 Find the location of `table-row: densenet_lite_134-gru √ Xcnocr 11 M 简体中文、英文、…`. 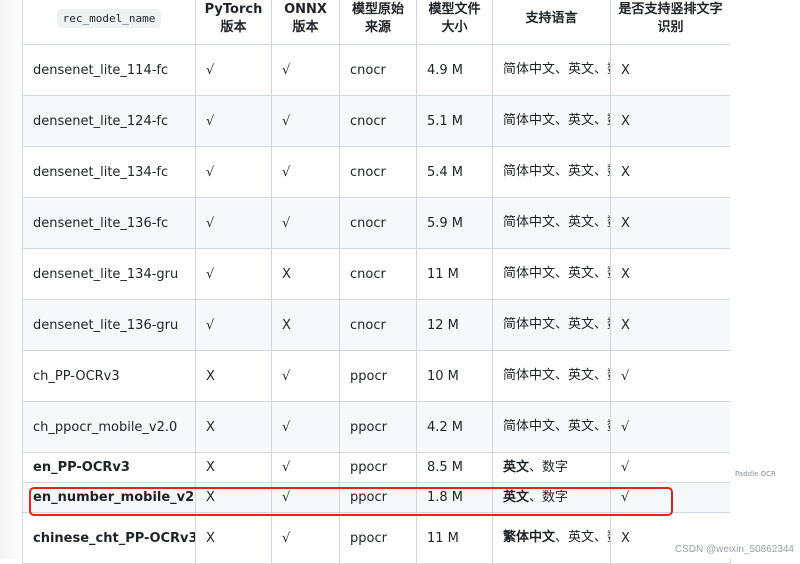

table-row: densenet_lite_134-gru √ Xcnocr 11 M 简体中文、英文、… is located at coordinates (376, 274).